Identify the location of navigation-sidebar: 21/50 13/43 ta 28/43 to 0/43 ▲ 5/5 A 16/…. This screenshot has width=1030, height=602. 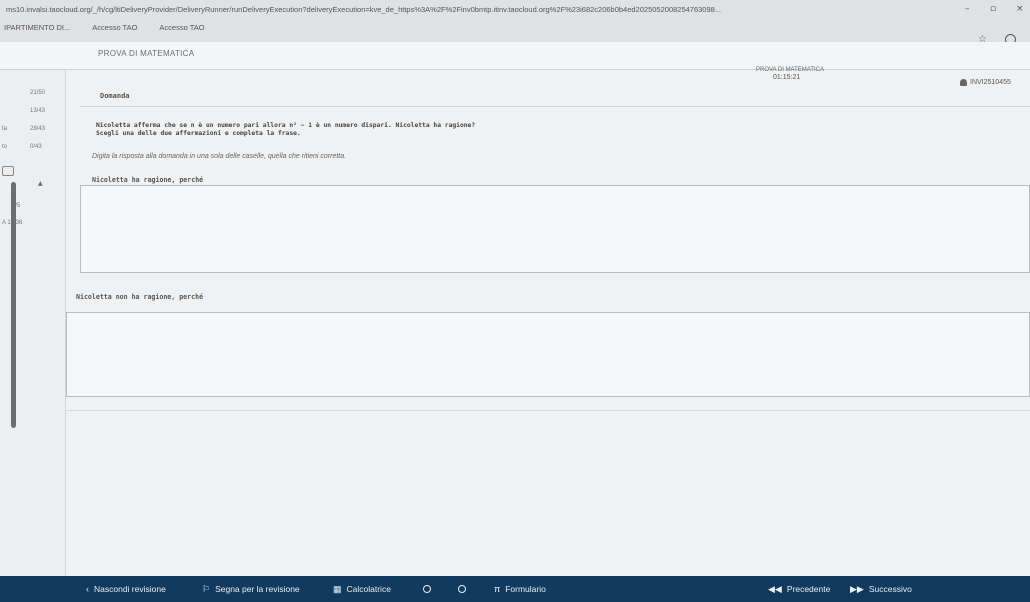
(33, 323).